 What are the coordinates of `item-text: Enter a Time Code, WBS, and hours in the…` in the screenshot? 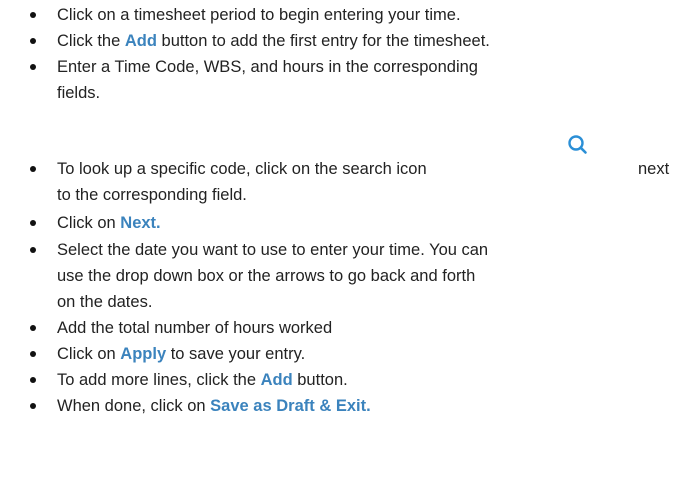 It's located at (364, 80).